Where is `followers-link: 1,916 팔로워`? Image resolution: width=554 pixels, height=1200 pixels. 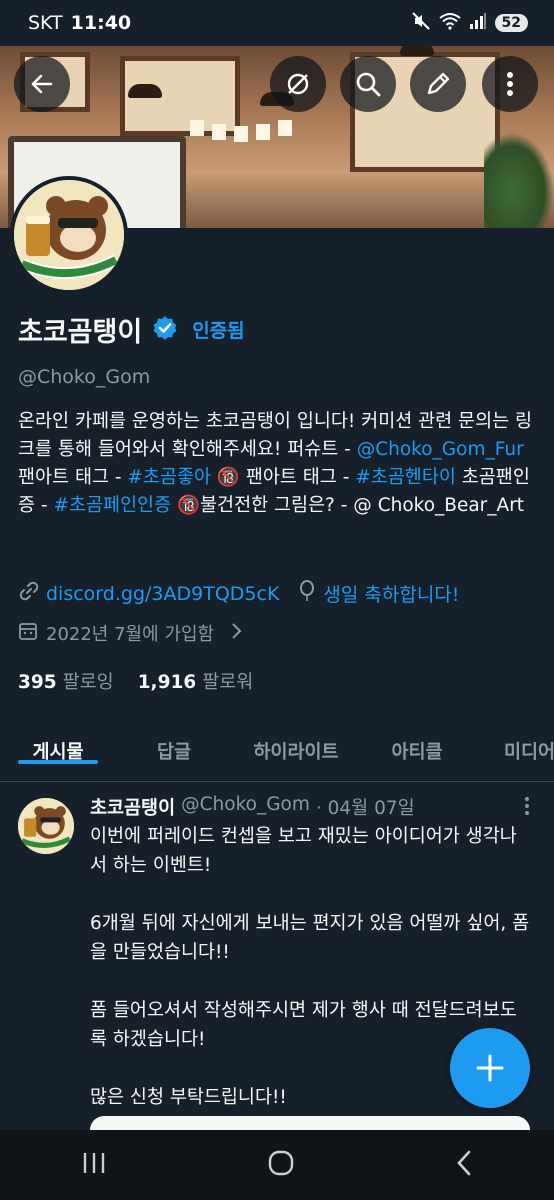
followers-link: 1,916 팔로워 is located at coordinates (196, 681).